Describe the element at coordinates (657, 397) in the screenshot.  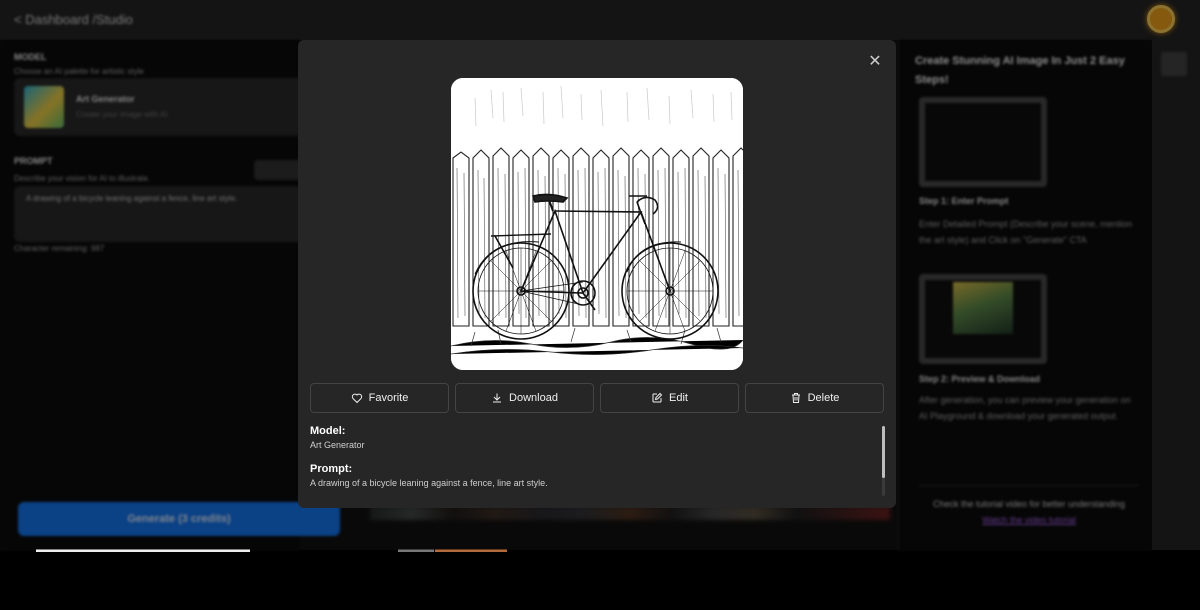
I see `edit-icon` at that location.